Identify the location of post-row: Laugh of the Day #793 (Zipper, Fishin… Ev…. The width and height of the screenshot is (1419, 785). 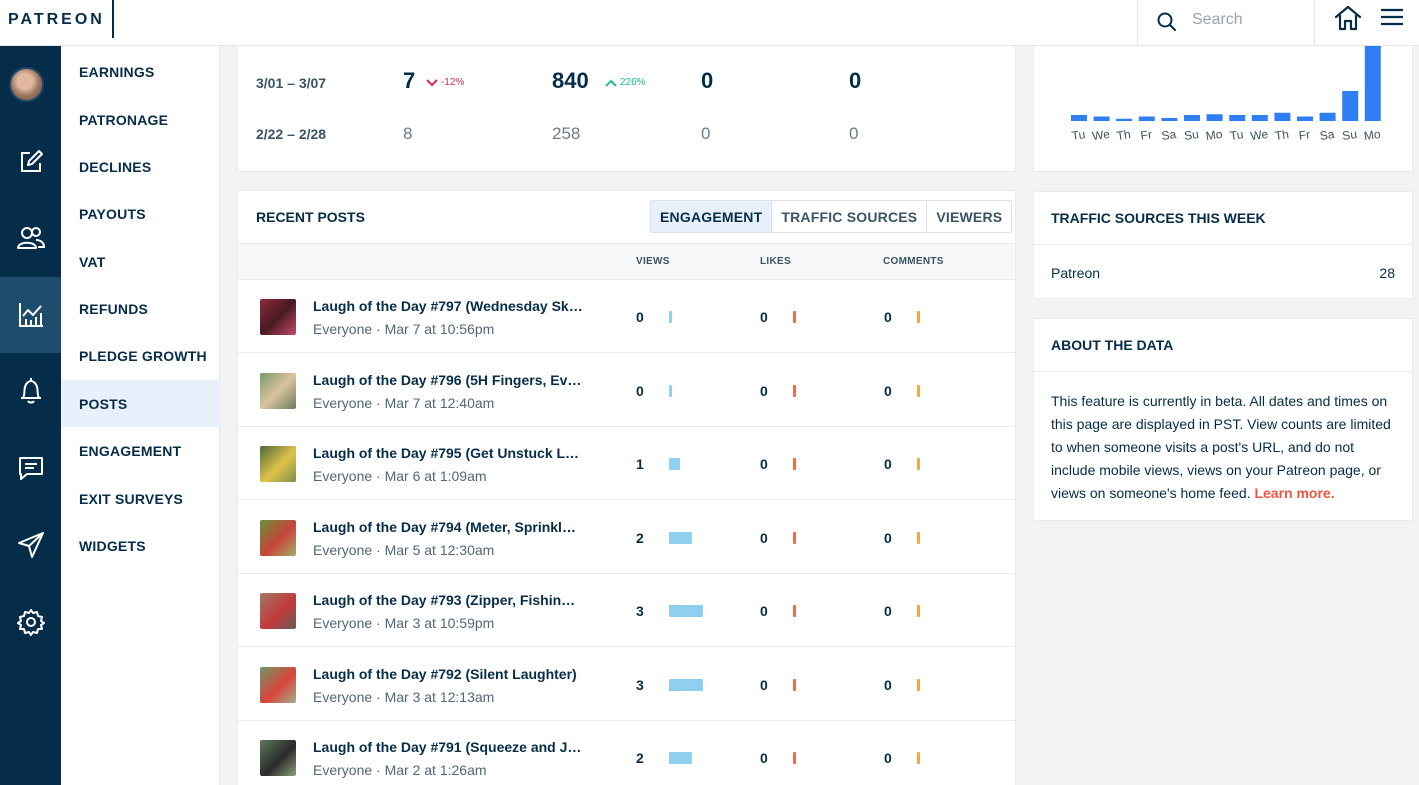
(626, 610).